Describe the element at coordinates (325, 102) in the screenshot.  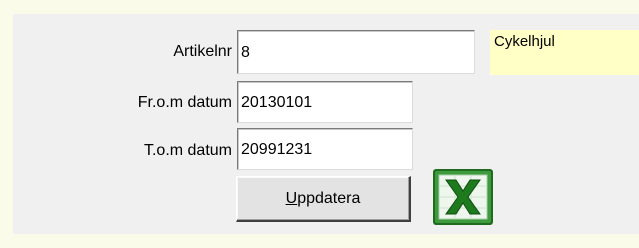
I see `from-date-input` at that location.